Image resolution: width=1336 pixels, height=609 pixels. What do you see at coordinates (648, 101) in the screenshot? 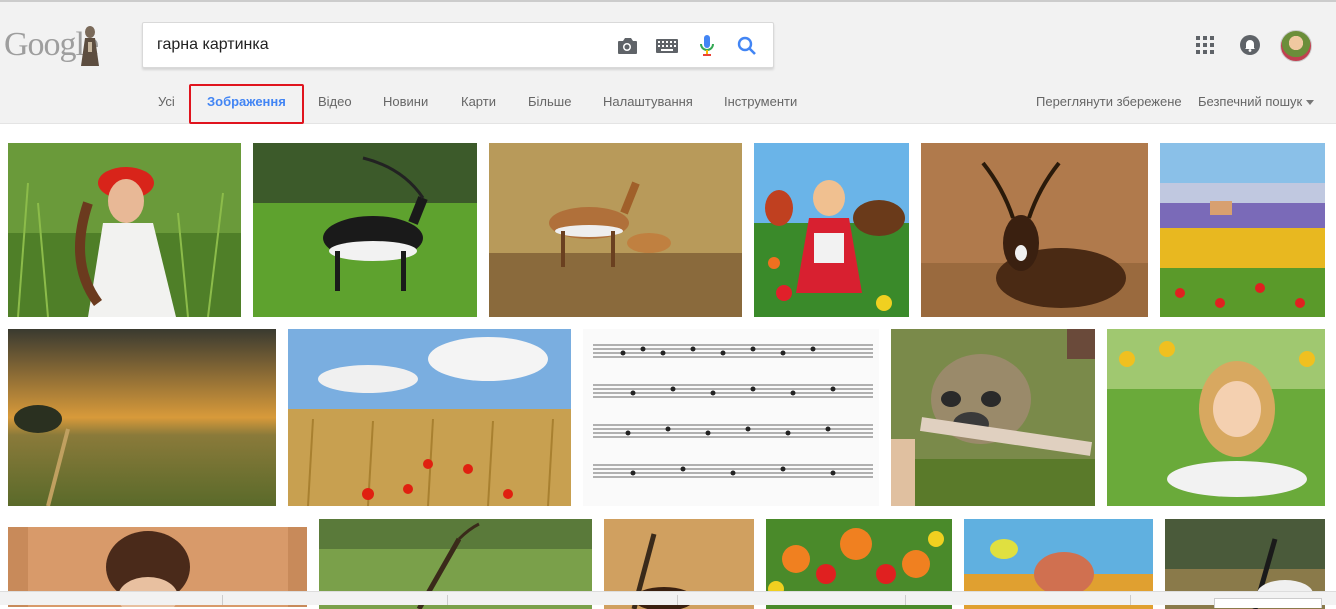
I see `tab-settings: Налаштування` at bounding box center [648, 101].